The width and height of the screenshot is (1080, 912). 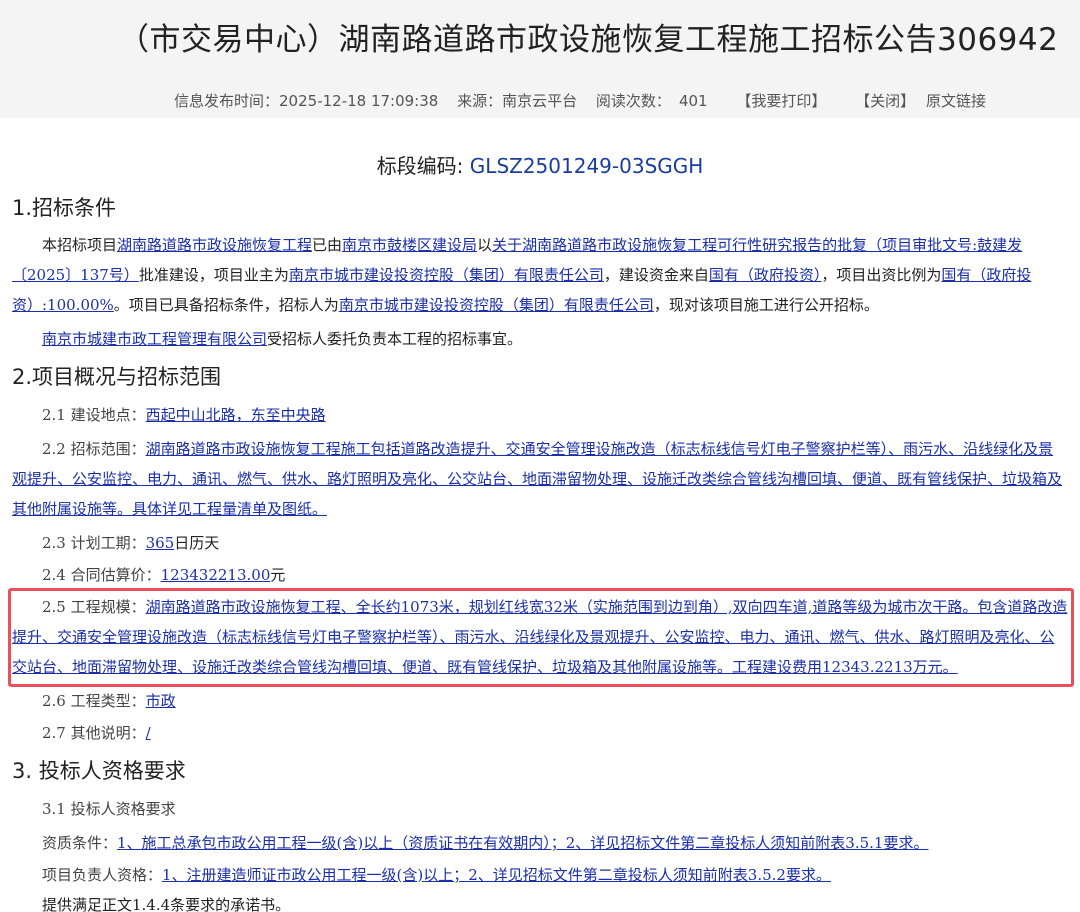 I want to click on funding-source-link: 国有（政府投资）, so click(x=765, y=275).